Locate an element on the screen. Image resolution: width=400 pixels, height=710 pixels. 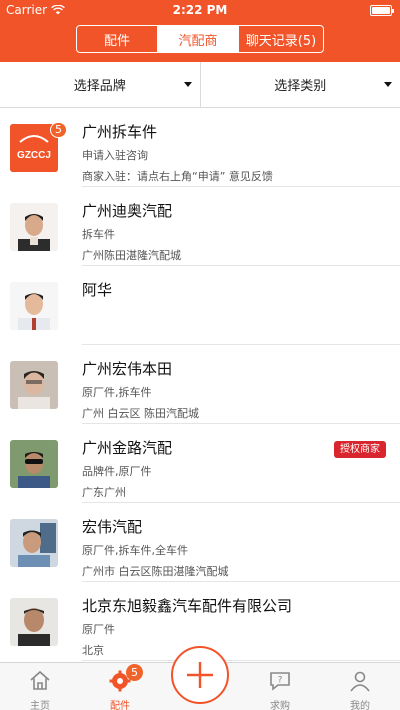
dealer-name: 北京东旭毅鑫汽车配件有限公司 is located at coordinates (187, 606).